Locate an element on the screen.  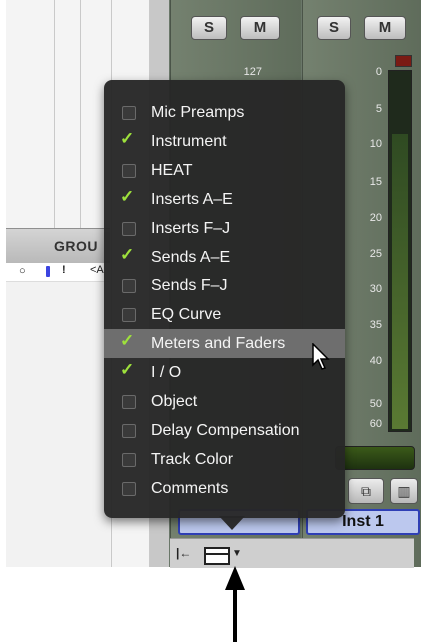
level-display is located at coordinates (375, 458).